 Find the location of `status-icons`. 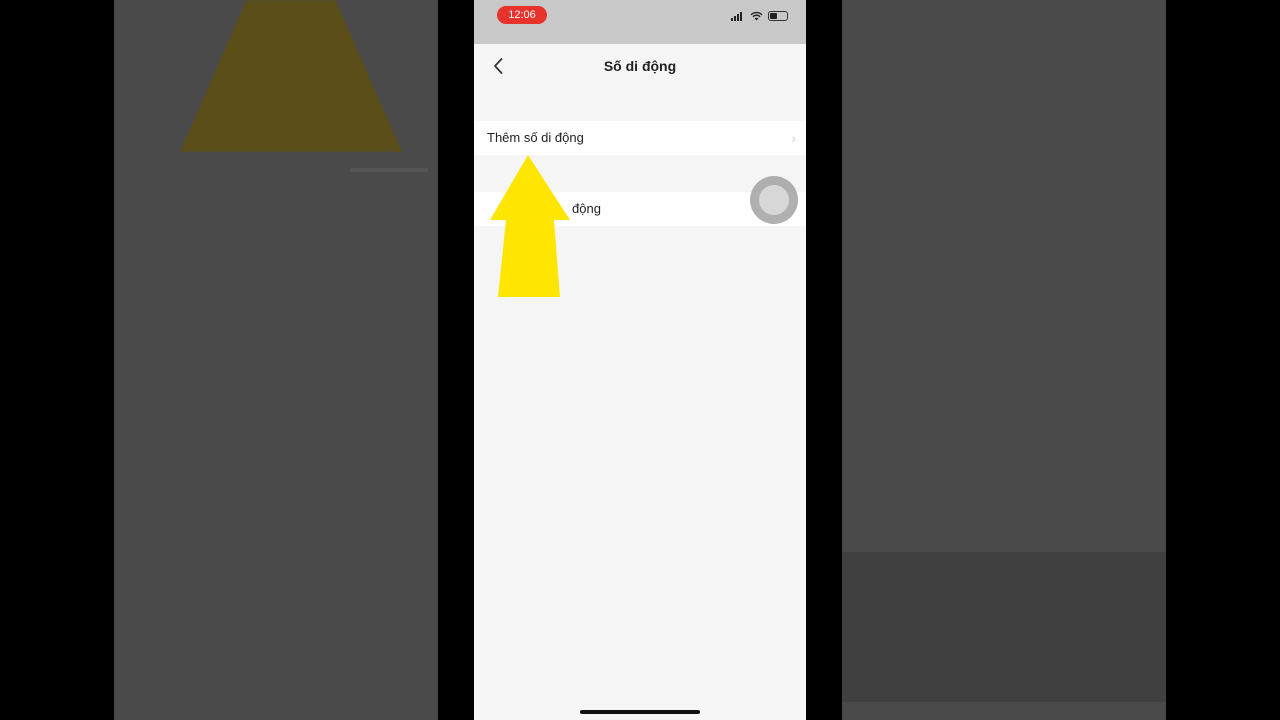

status-icons is located at coordinates (759, 16).